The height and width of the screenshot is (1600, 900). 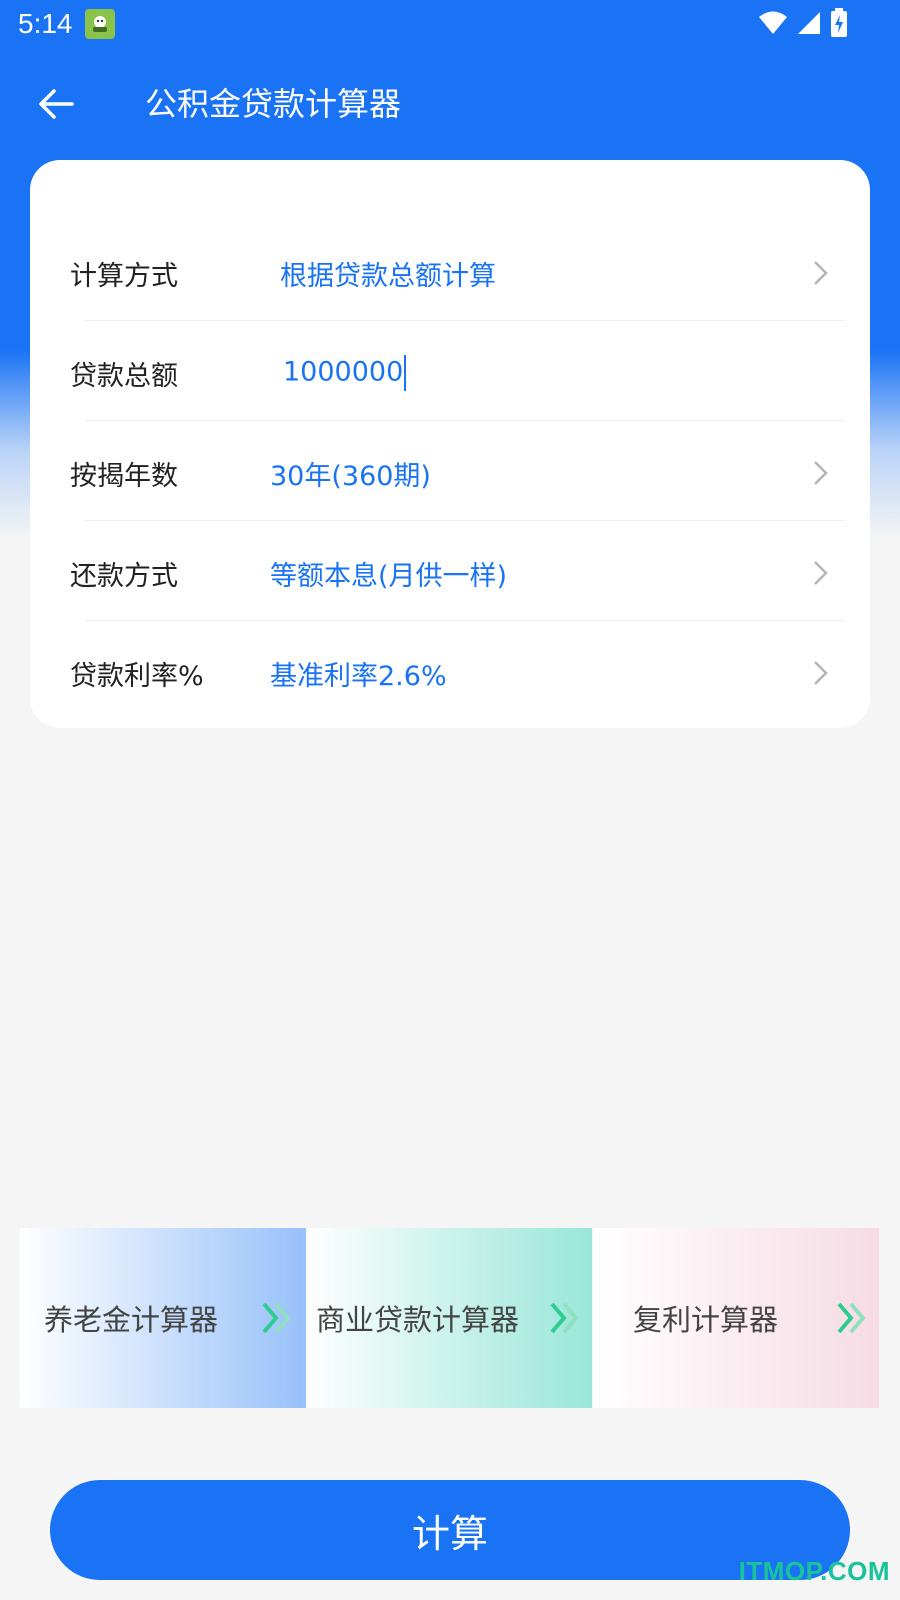 I want to click on arrow-left-icon, so click(x=56, y=104).